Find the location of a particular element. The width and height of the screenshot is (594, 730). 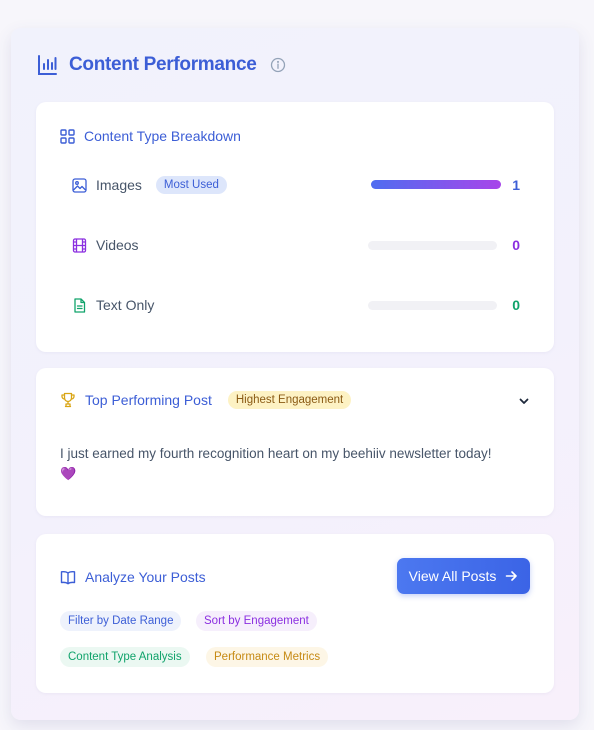

content-type-row-images: Images Most Used 1 is located at coordinates (296, 185).